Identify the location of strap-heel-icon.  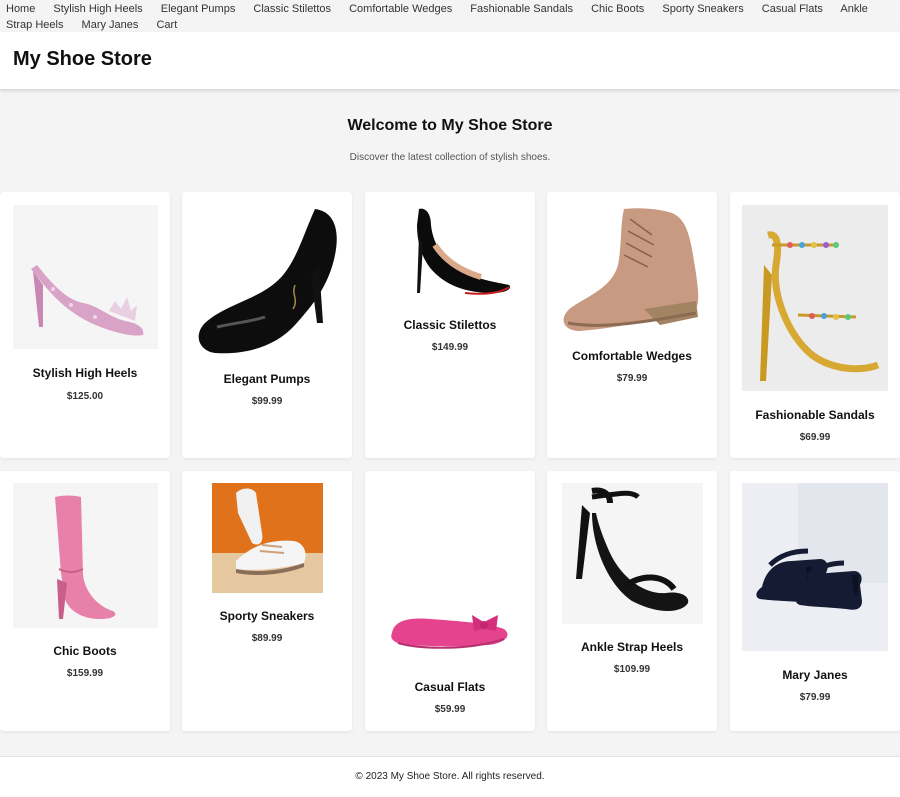
(632, 553).